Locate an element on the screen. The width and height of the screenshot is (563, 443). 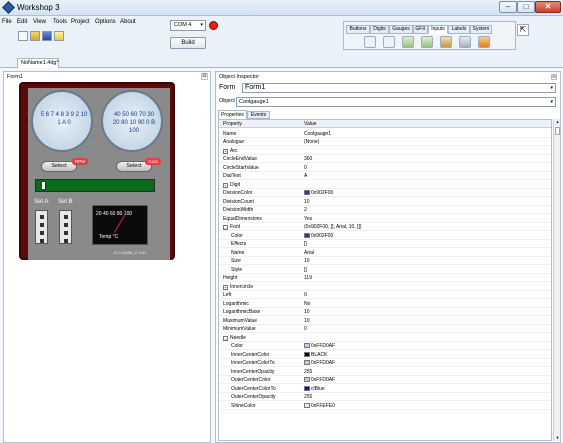
collapse-icon: – is located at coordinates (225, 338).